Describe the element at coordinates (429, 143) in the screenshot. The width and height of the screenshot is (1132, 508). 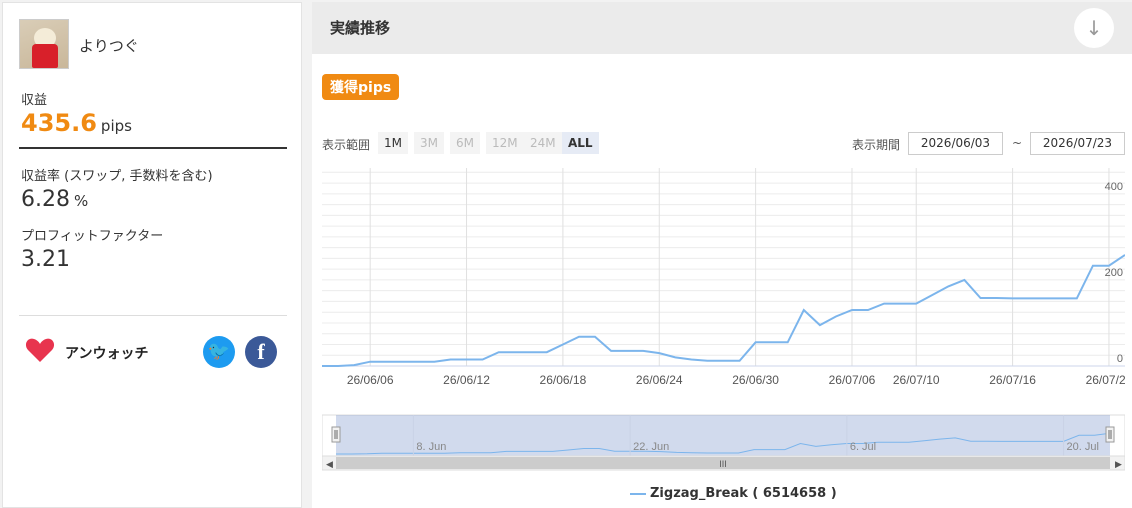
I see `range-button-3m: 3M` at that location.